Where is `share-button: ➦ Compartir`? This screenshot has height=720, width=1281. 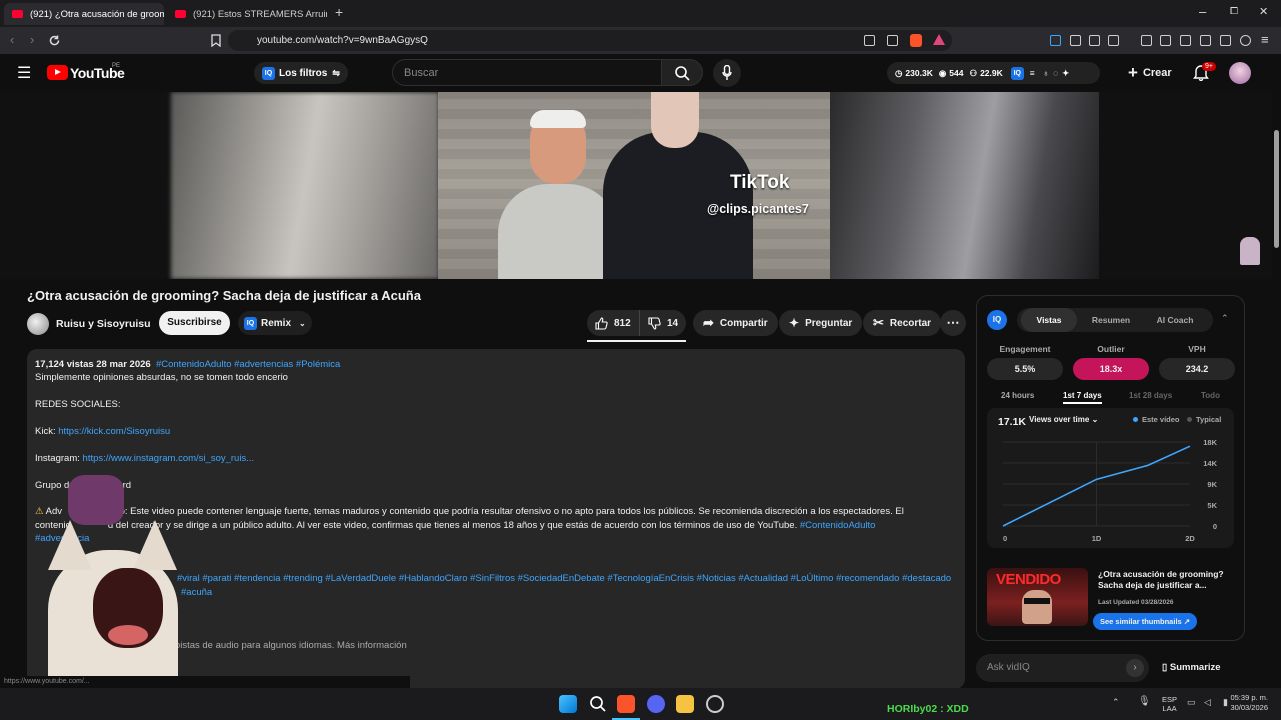 share-button: ➦ Compartir is located at coordinates (735, 323).